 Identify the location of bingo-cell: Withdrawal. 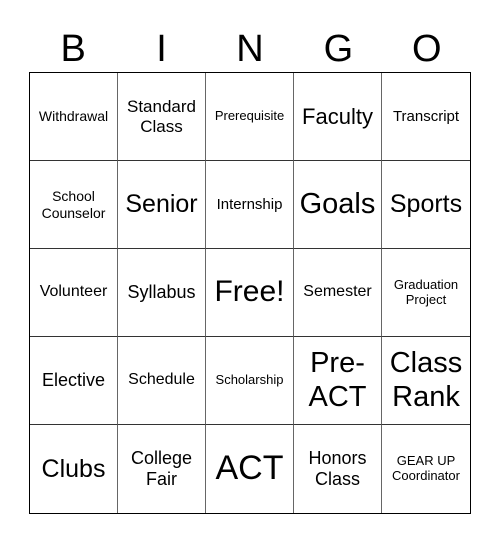
(74, 117).